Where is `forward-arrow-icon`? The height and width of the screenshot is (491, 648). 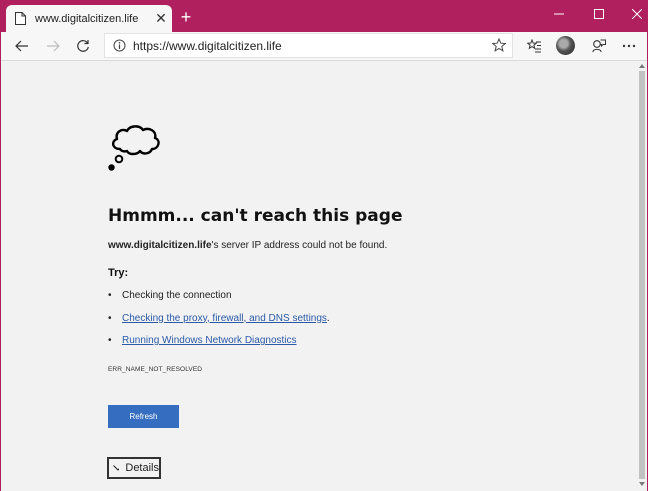 forward-arrow-icon is located at coordinates (53, 46).